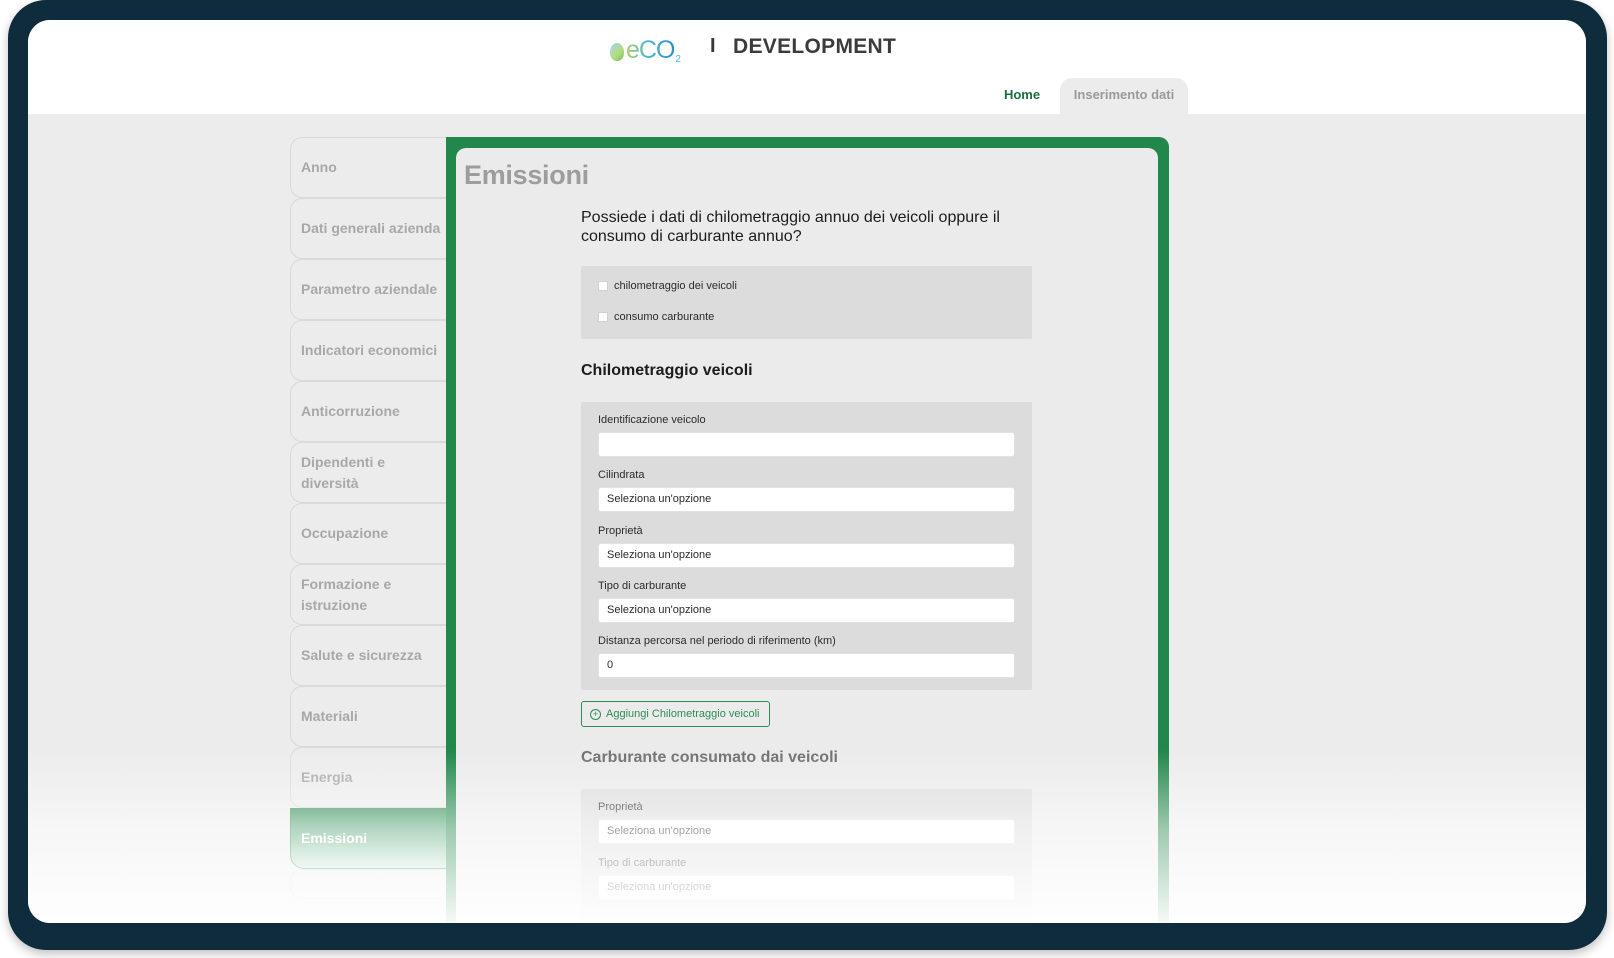  I want to click on add-mileage-label: Aggiungi Chilometraggio veicoli, so click(683, 714).